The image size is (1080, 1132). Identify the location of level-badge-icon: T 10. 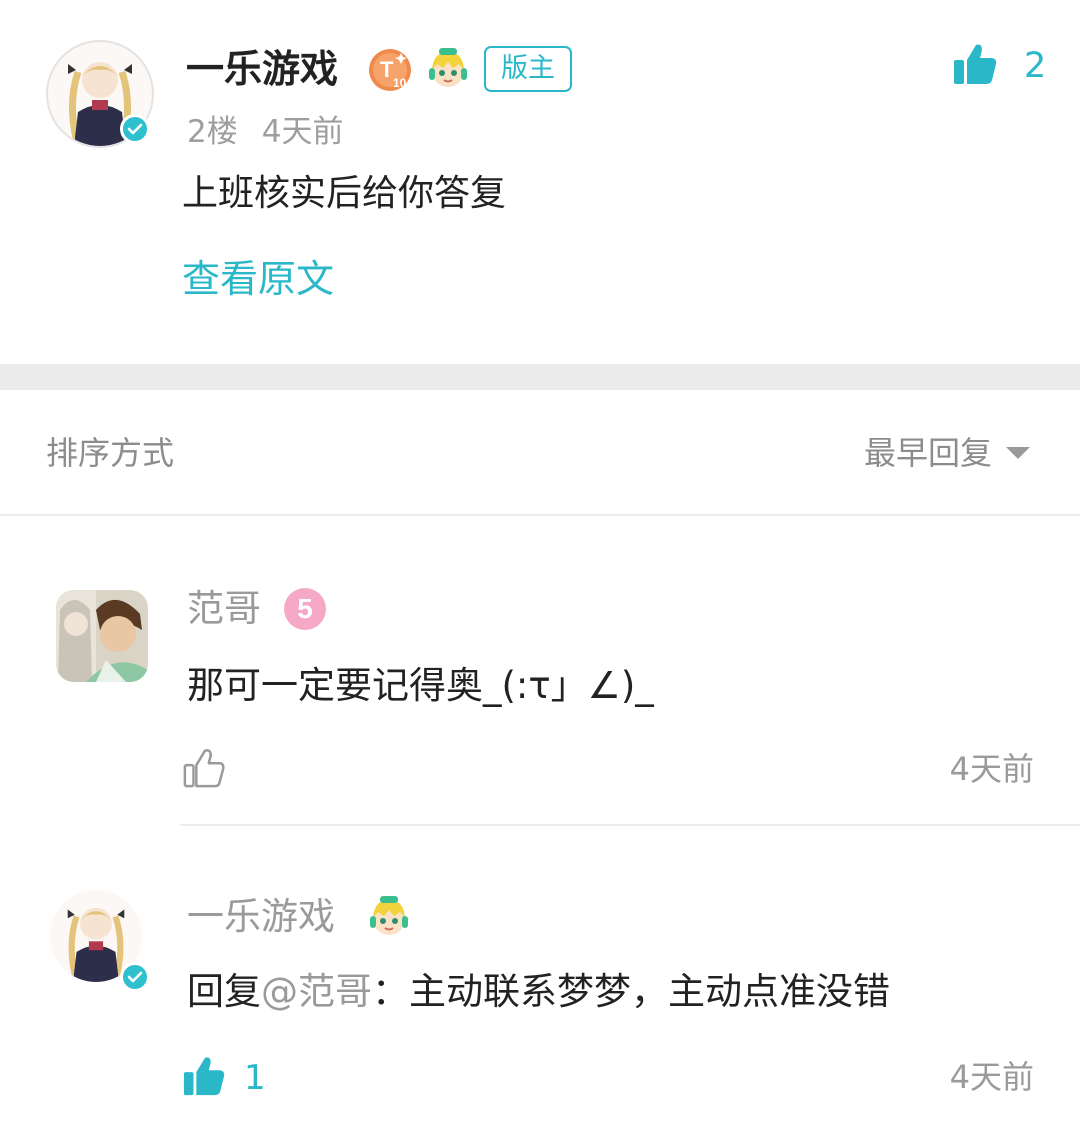
(390, 70).